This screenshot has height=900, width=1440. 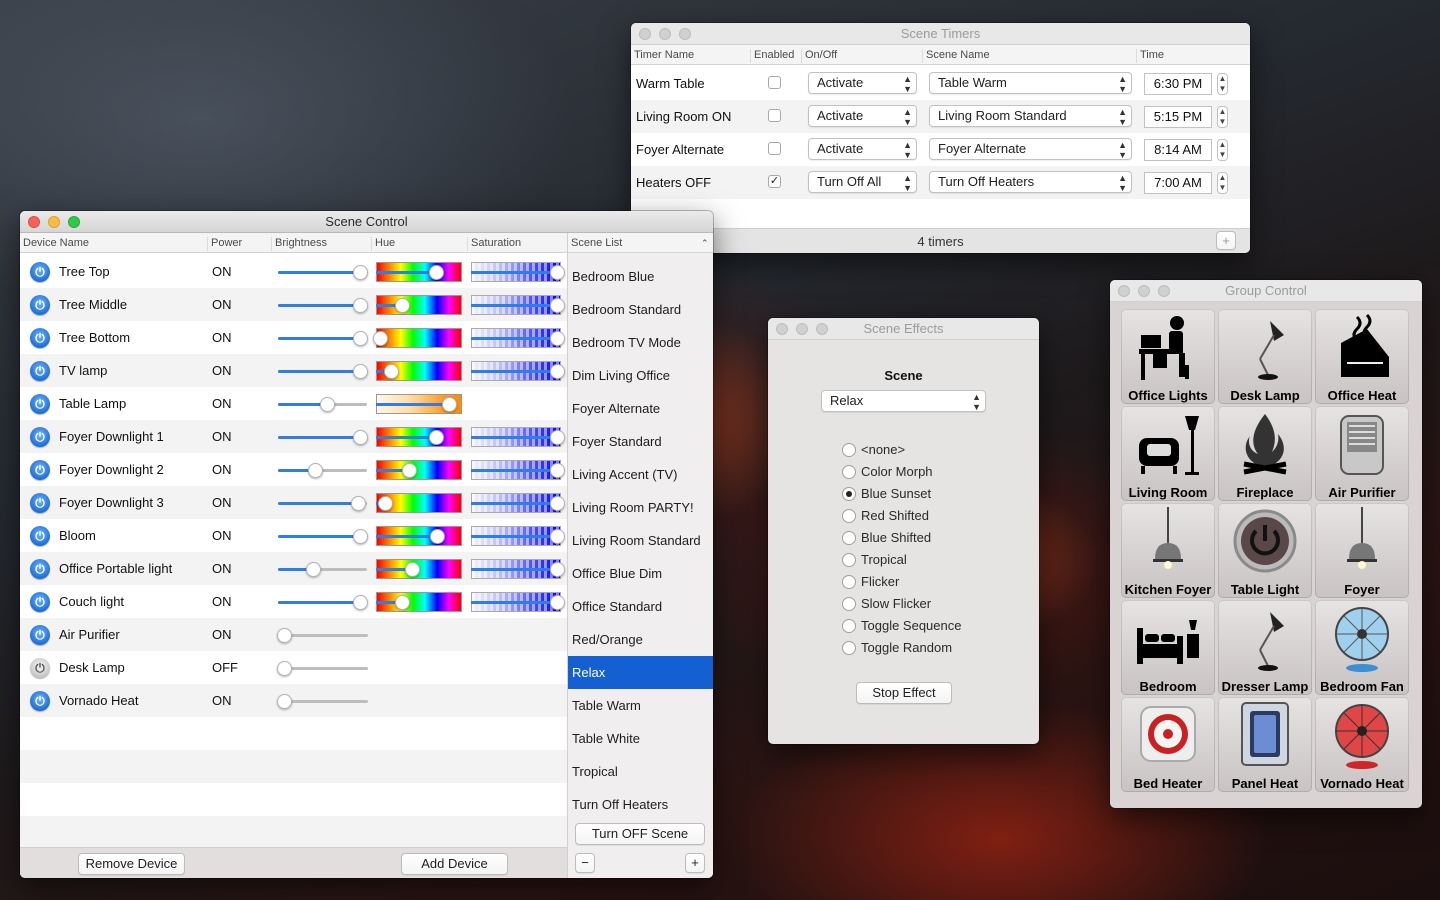 What do you see at coordinates (111, 502) in the screenshot?
I see `device-name: Foyer Downlight 3` at bounding box center [111, 502].